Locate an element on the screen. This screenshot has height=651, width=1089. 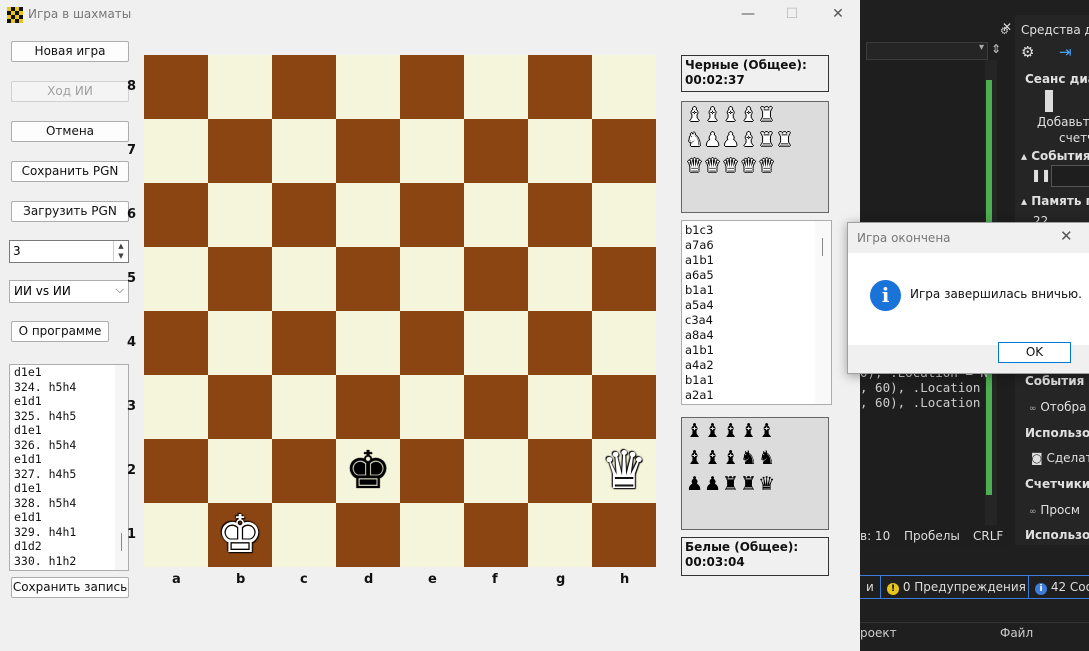
square-b3 is located at coordinates (240, 407).